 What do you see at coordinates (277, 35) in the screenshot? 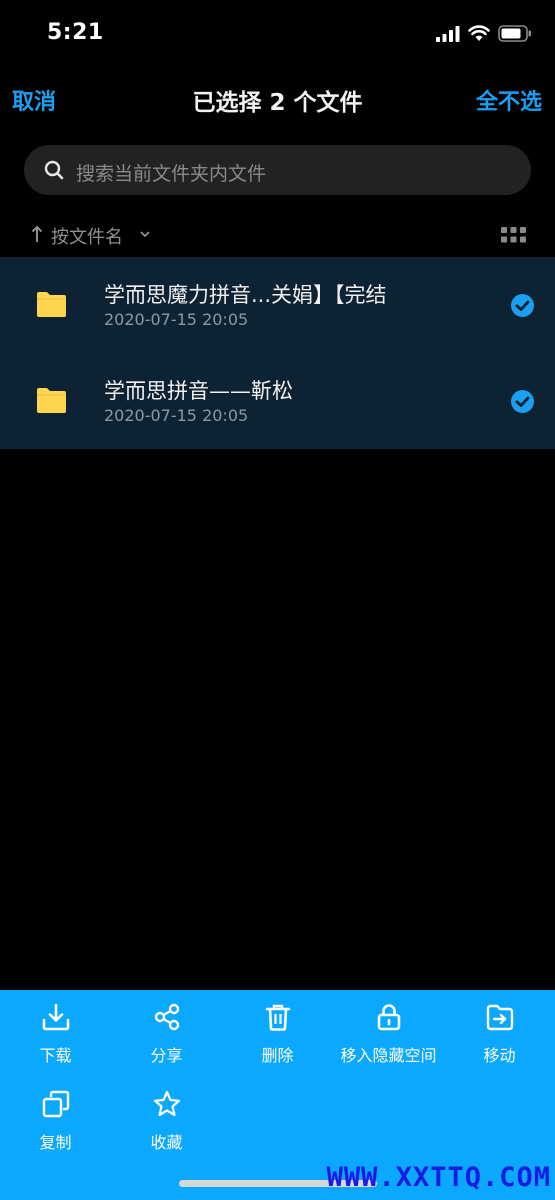
I see `status-bar: 5:21` at bounding box center [277, 35].